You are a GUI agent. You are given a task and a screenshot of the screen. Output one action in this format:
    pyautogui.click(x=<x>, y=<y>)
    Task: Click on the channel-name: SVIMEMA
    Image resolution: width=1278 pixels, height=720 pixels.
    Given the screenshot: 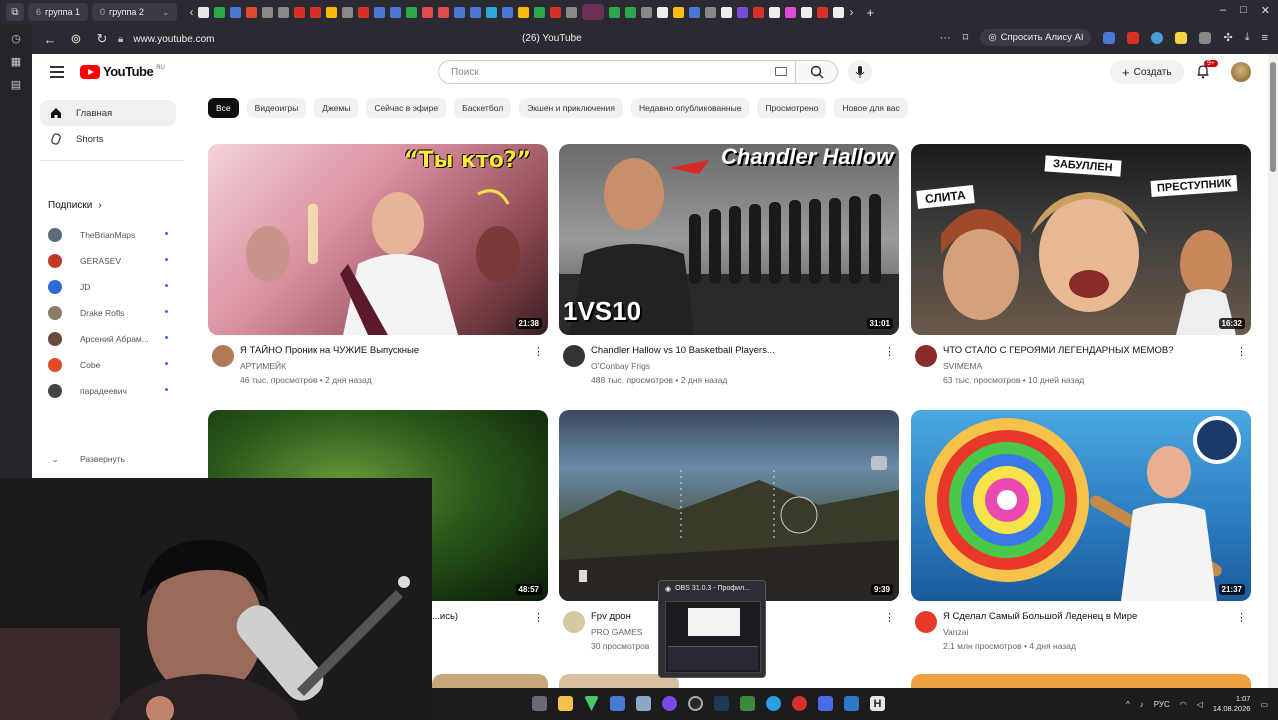 What is the action you would take?
    pyautogui.click(x=962, y=366)
    